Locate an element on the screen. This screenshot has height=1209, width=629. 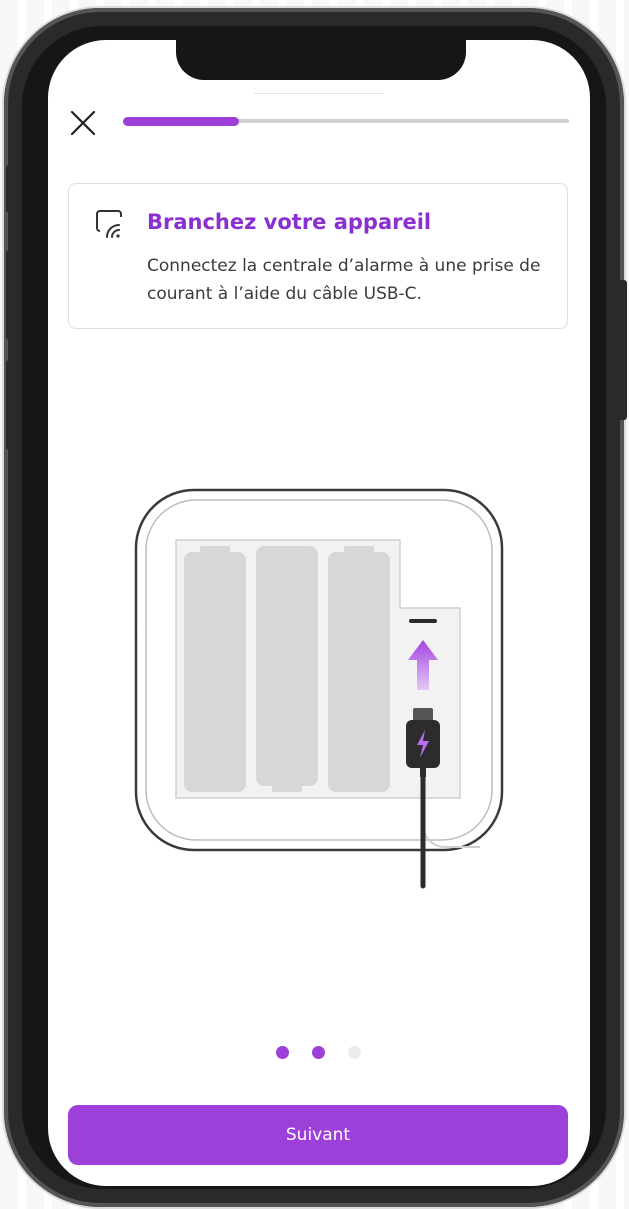
card-title: Branchez votre appareil is located at coordinates (289, 222).